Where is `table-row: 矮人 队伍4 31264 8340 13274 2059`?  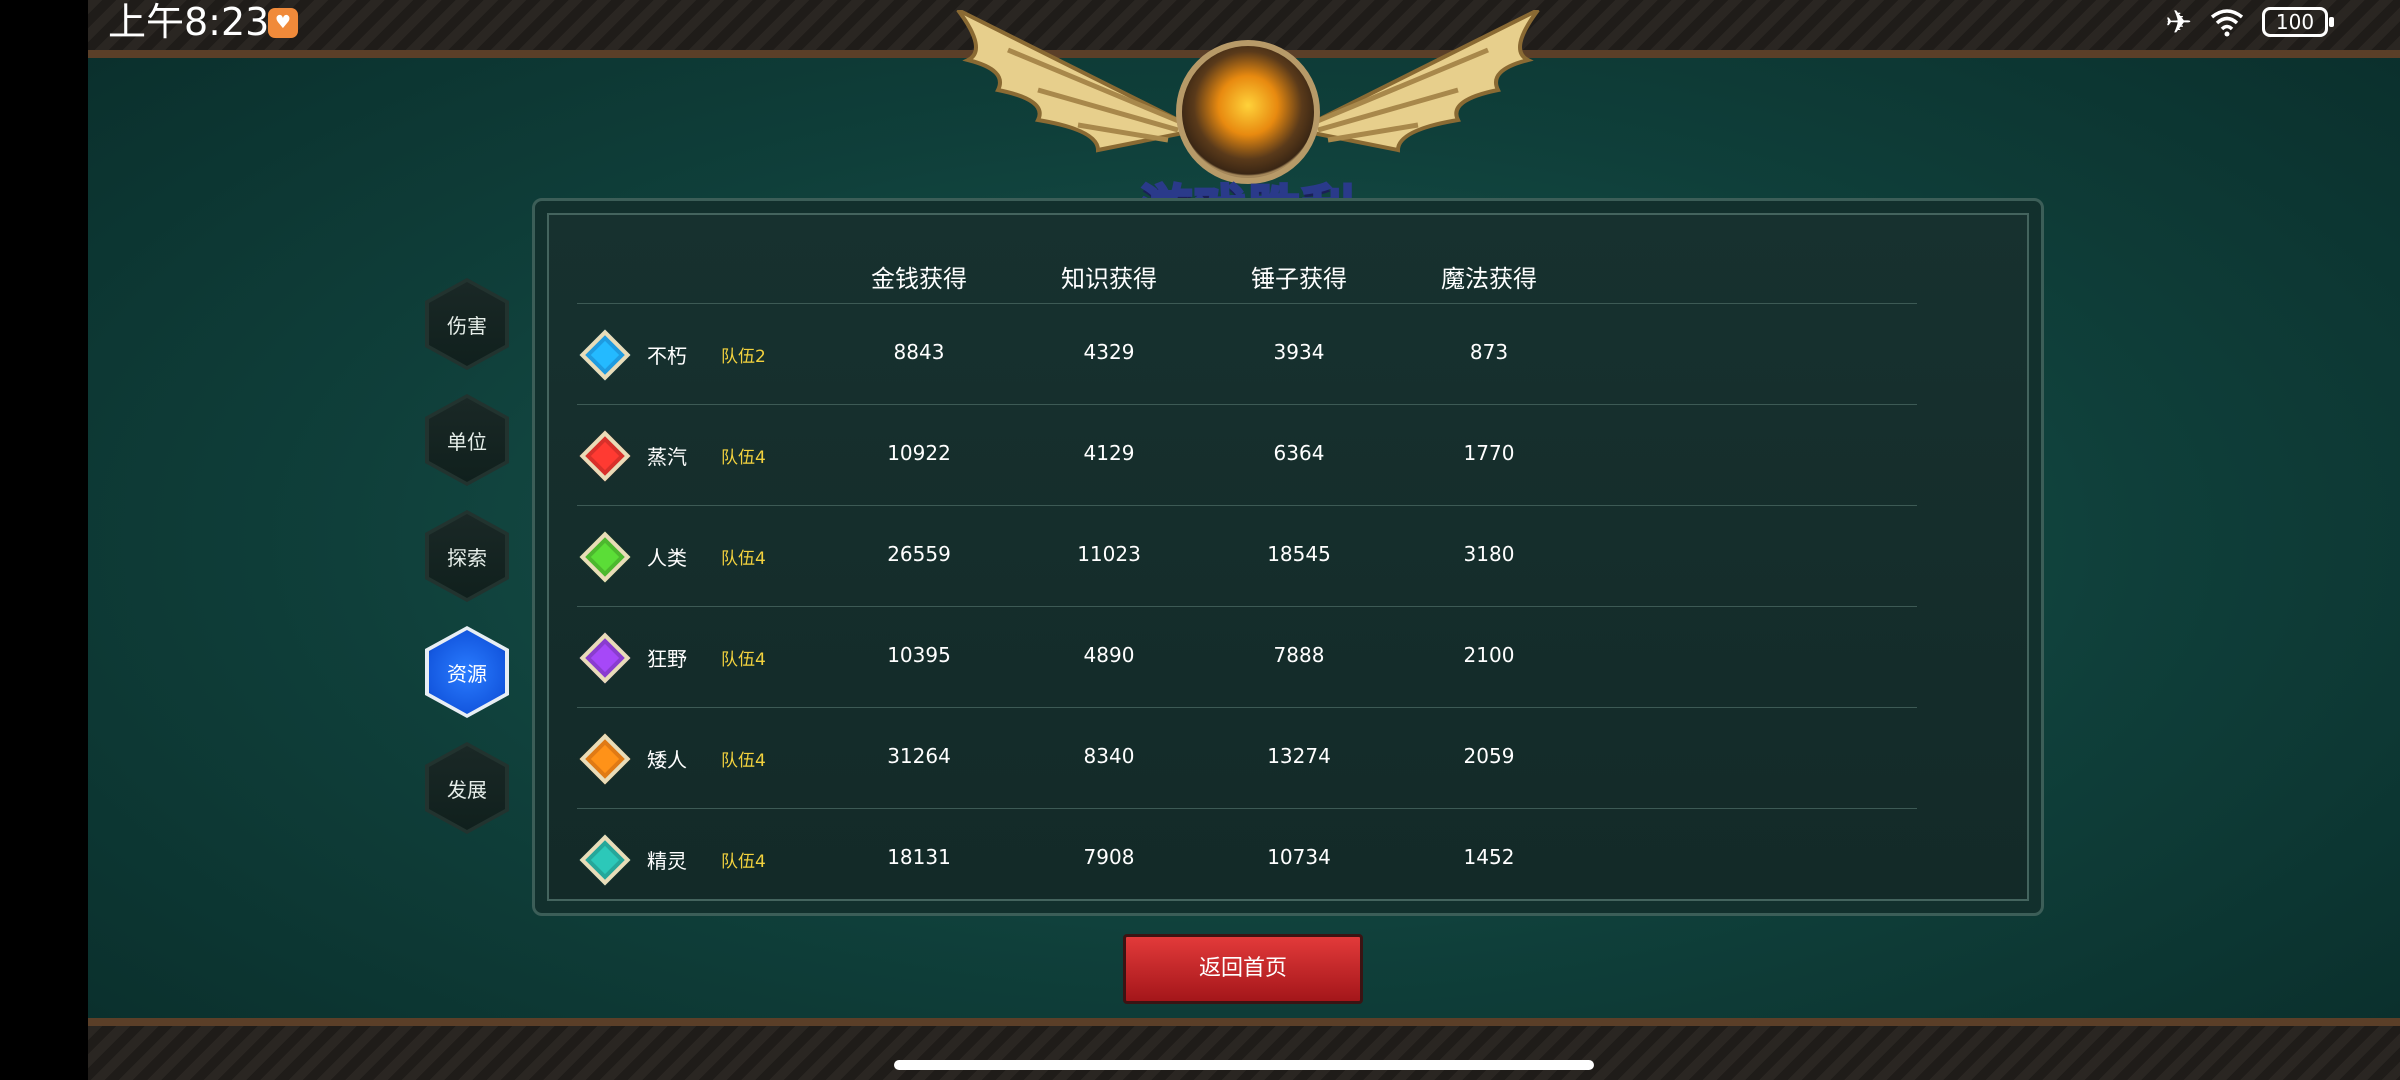
table-row: 矮人 队伍4 31264 8340 13274 2059 is located at coordinates (1247, 757).